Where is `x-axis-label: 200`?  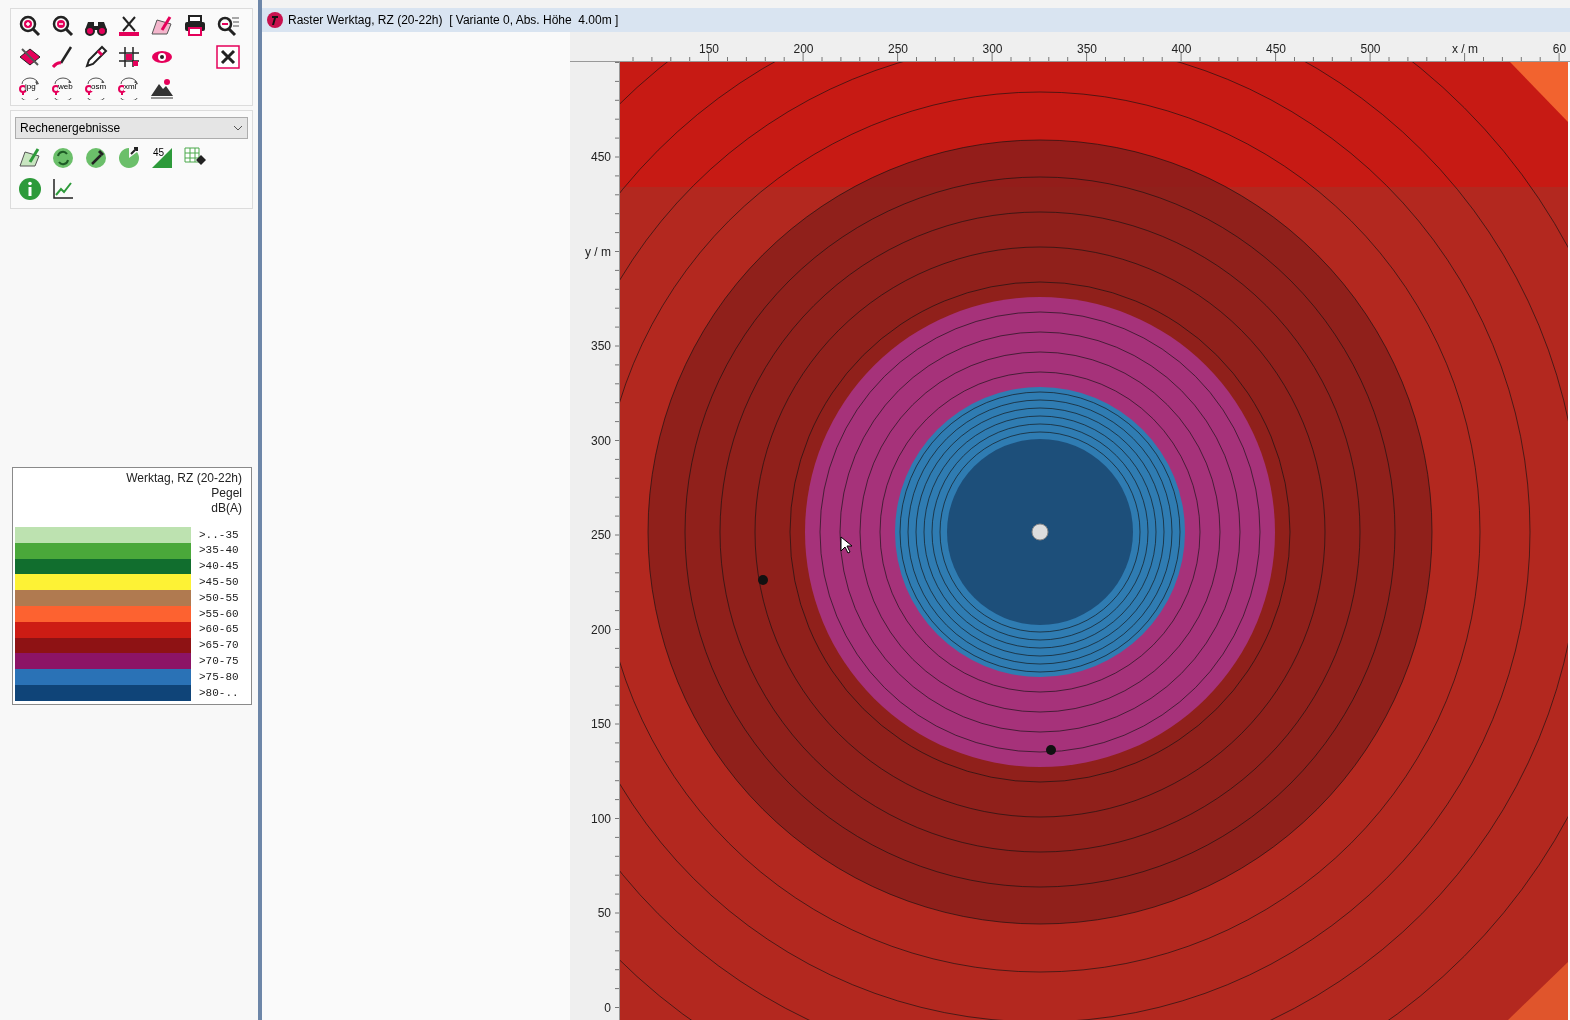
x-axis-label: 200 is located at coordinates (803, 49).